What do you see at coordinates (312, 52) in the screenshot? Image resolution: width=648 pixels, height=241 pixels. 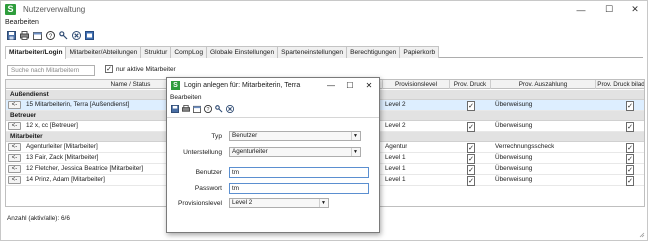 I see `tab-sparteneinstellungen: Sparteneinstellungen` at bounding box center [312, 52].